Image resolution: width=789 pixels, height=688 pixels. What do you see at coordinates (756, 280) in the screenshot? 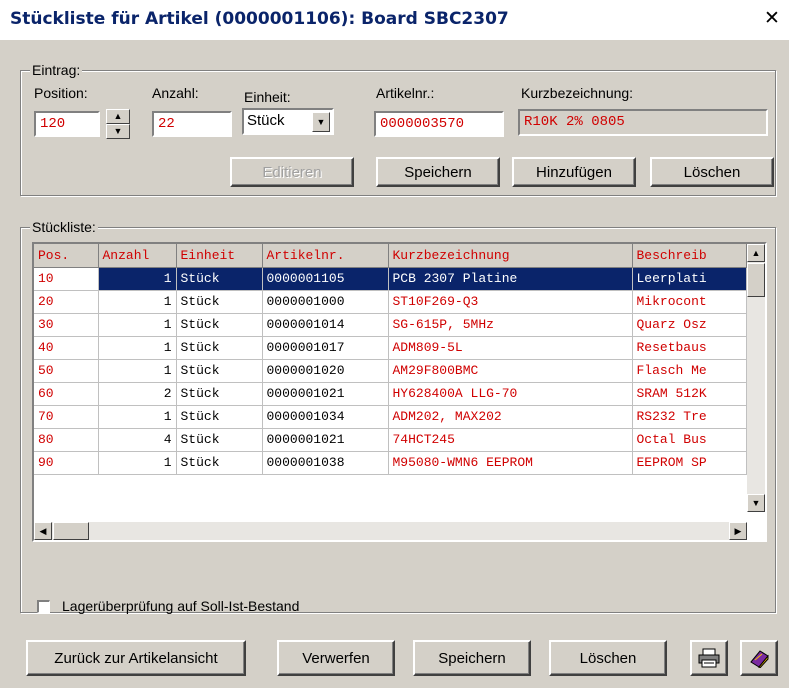
I see `vertical-scroll-thumb` at bounding box center [756, 280].